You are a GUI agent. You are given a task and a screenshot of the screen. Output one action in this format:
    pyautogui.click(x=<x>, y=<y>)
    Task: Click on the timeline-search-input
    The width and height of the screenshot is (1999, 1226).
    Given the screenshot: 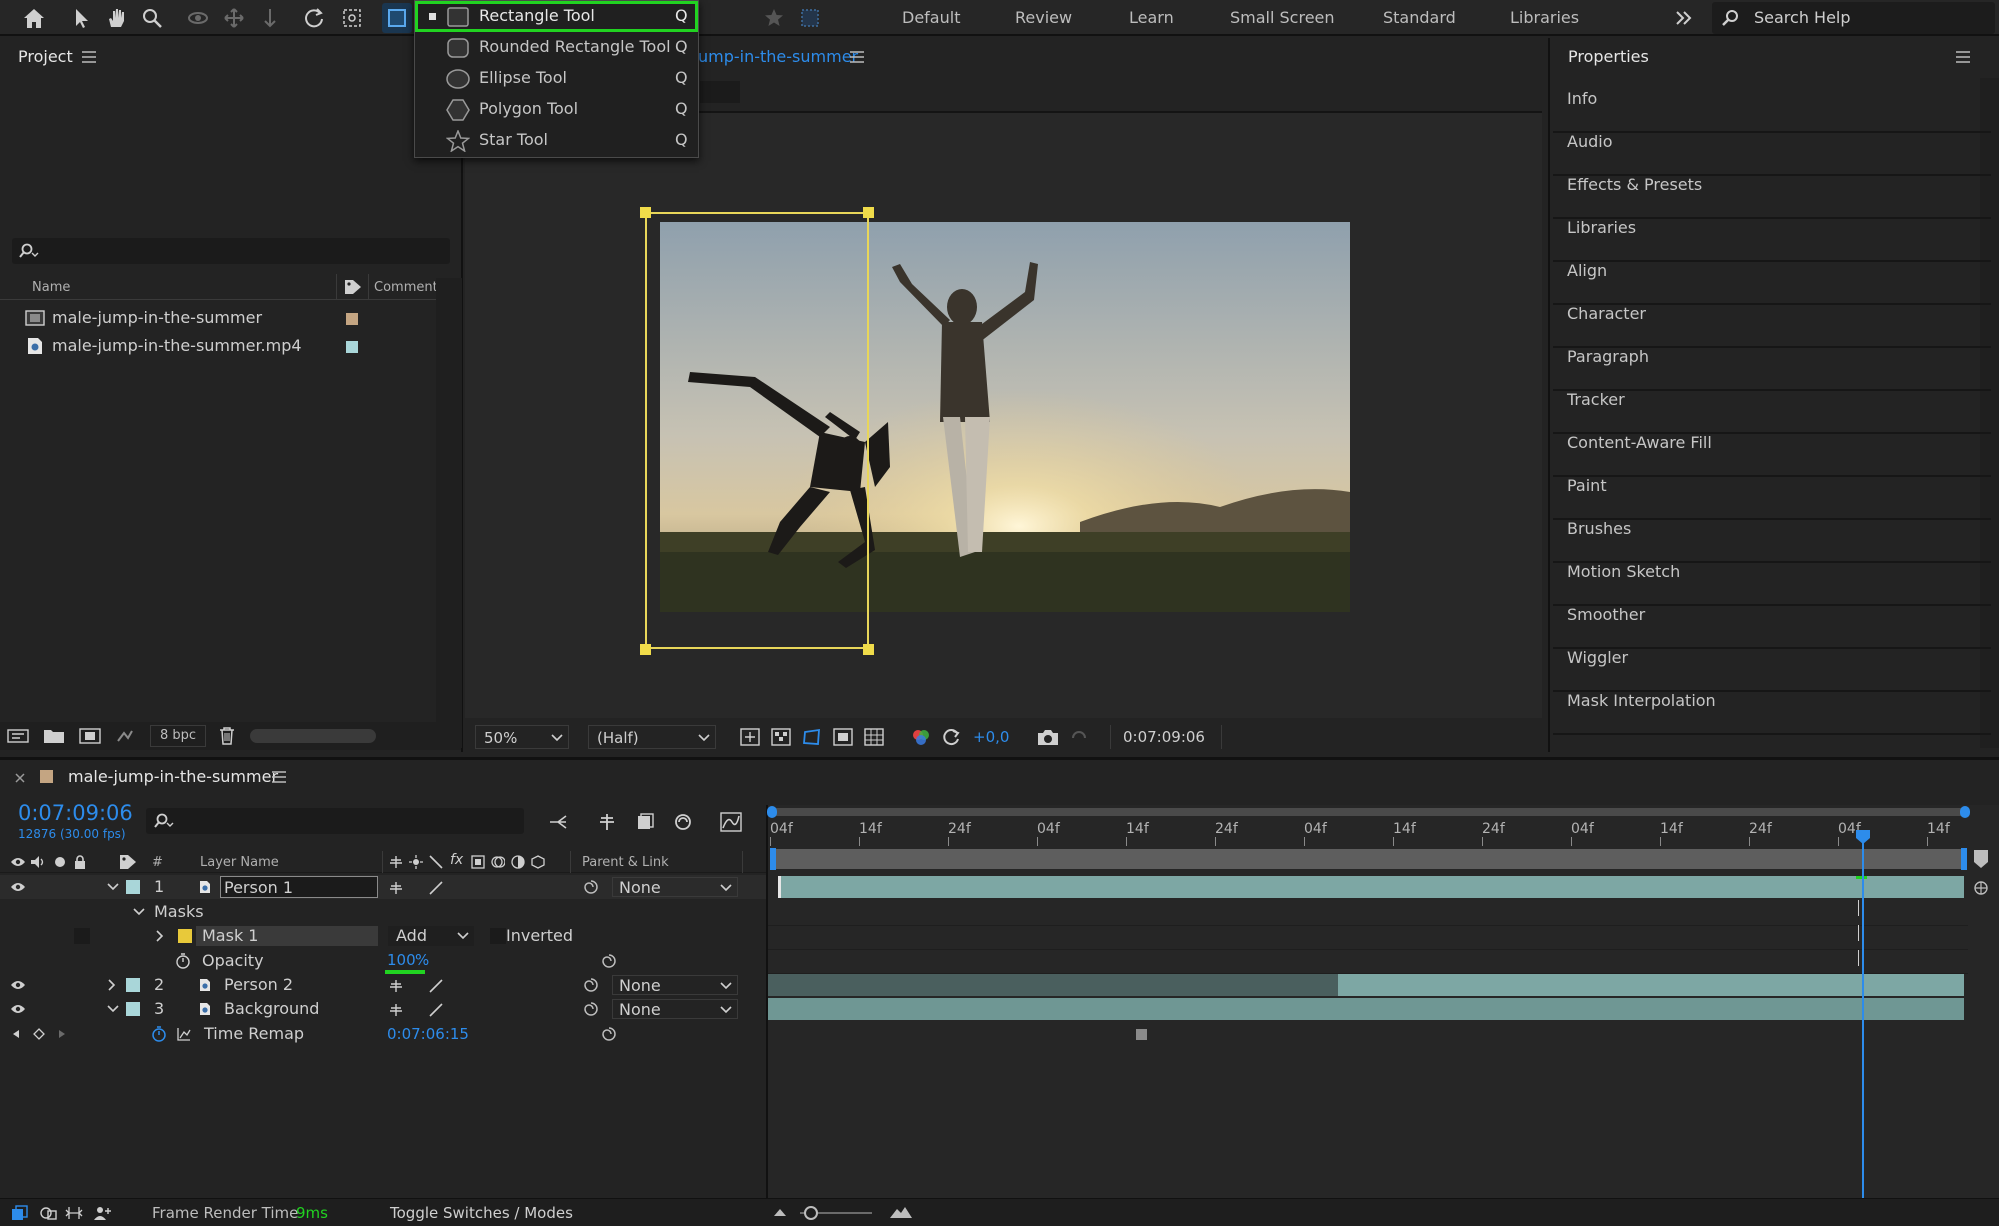 What is the action you would take?
    pyautogui.click(x=335, y=821)
    